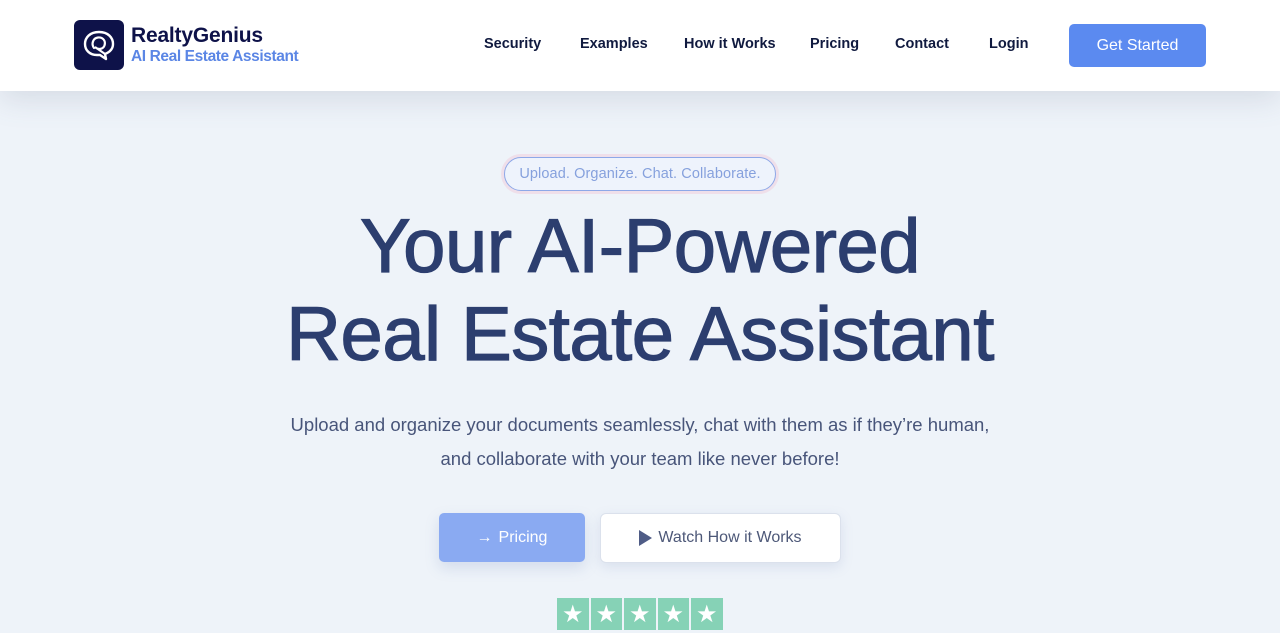  What do you see at coordinates (215, 57) in the screenshot?
I see `brand-tagline: AI Real Estate Assistant` at bounding box center [215, 57].